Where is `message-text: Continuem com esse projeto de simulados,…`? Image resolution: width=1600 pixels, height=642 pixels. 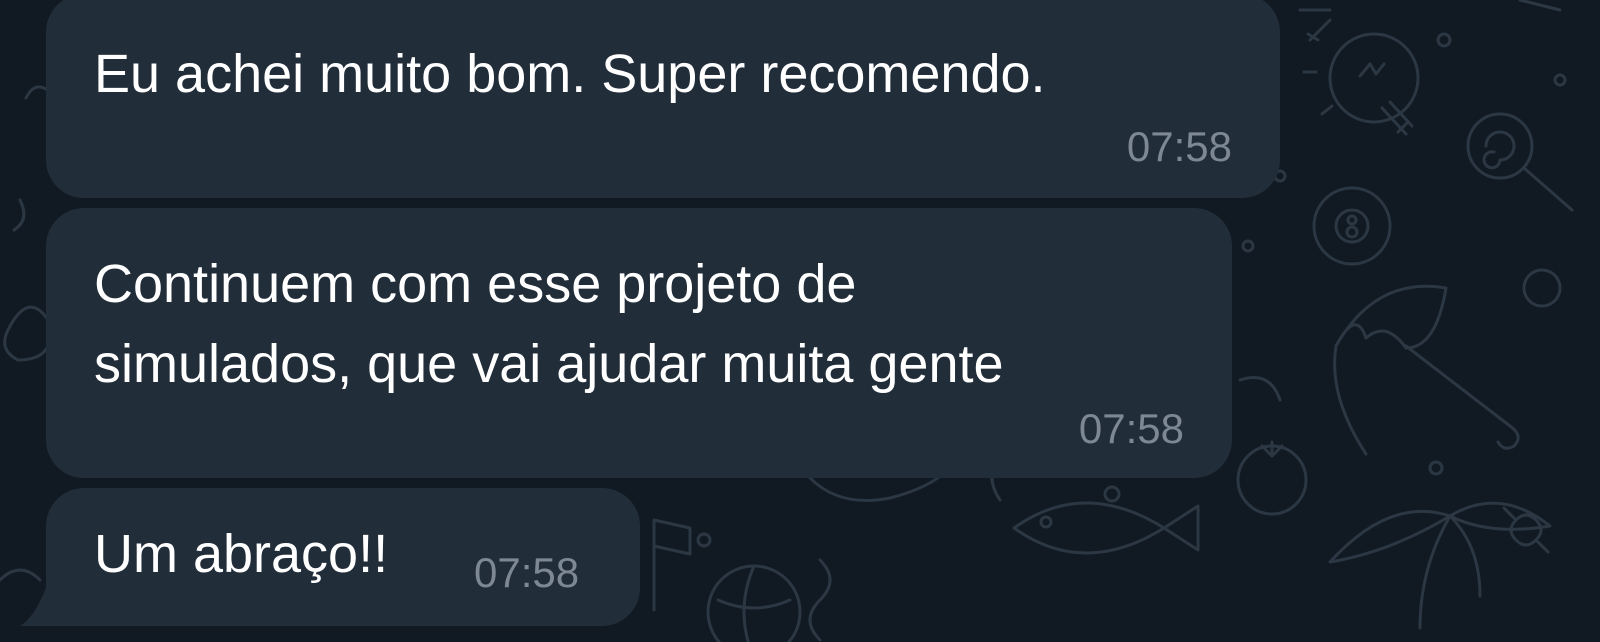
message-text: Continuem com esse projeto de simulados,… is located at coordinates (549, 324).